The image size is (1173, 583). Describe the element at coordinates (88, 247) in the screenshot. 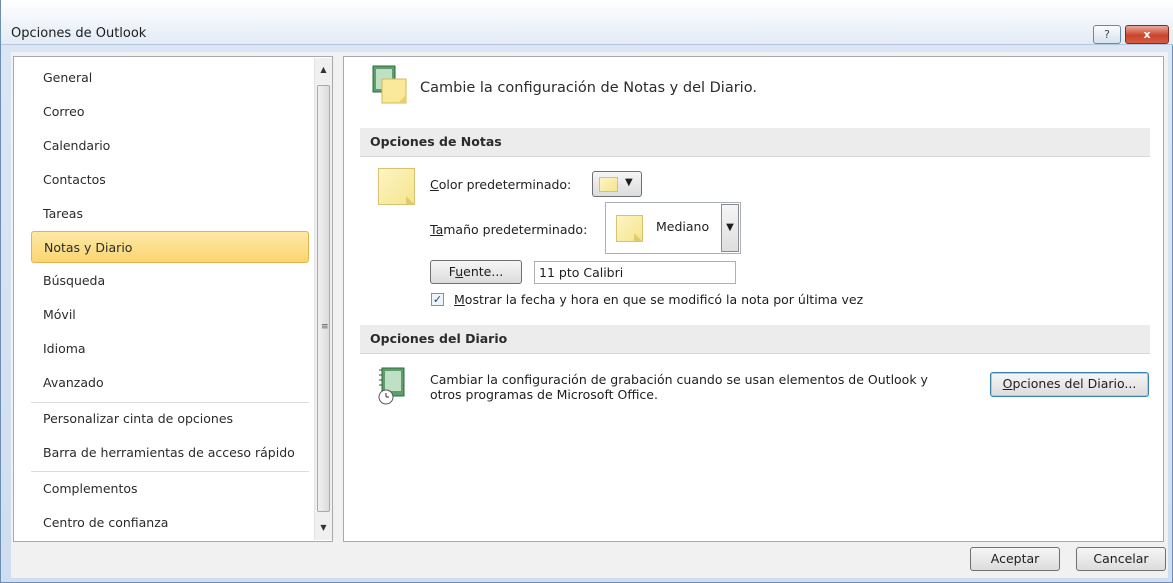

I see `nav-item-label: Notas y Diario` at that location.